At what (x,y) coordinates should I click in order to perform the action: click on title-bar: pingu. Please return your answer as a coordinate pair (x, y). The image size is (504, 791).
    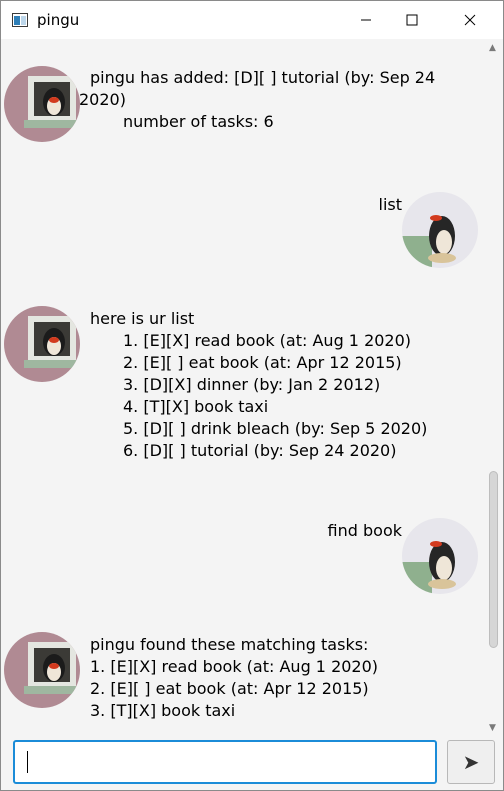
    Looking at the image, I should click on (252, 20).